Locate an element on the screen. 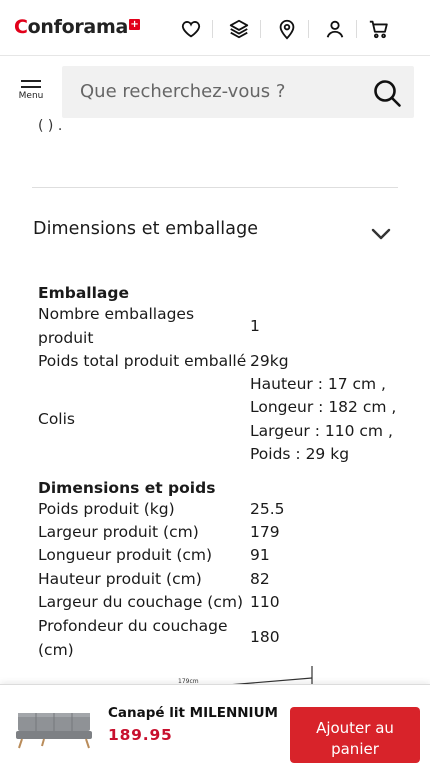 The width and height of the screenshot is (430, 768). logo-first-letter: C is located at coordinates (21, 27).